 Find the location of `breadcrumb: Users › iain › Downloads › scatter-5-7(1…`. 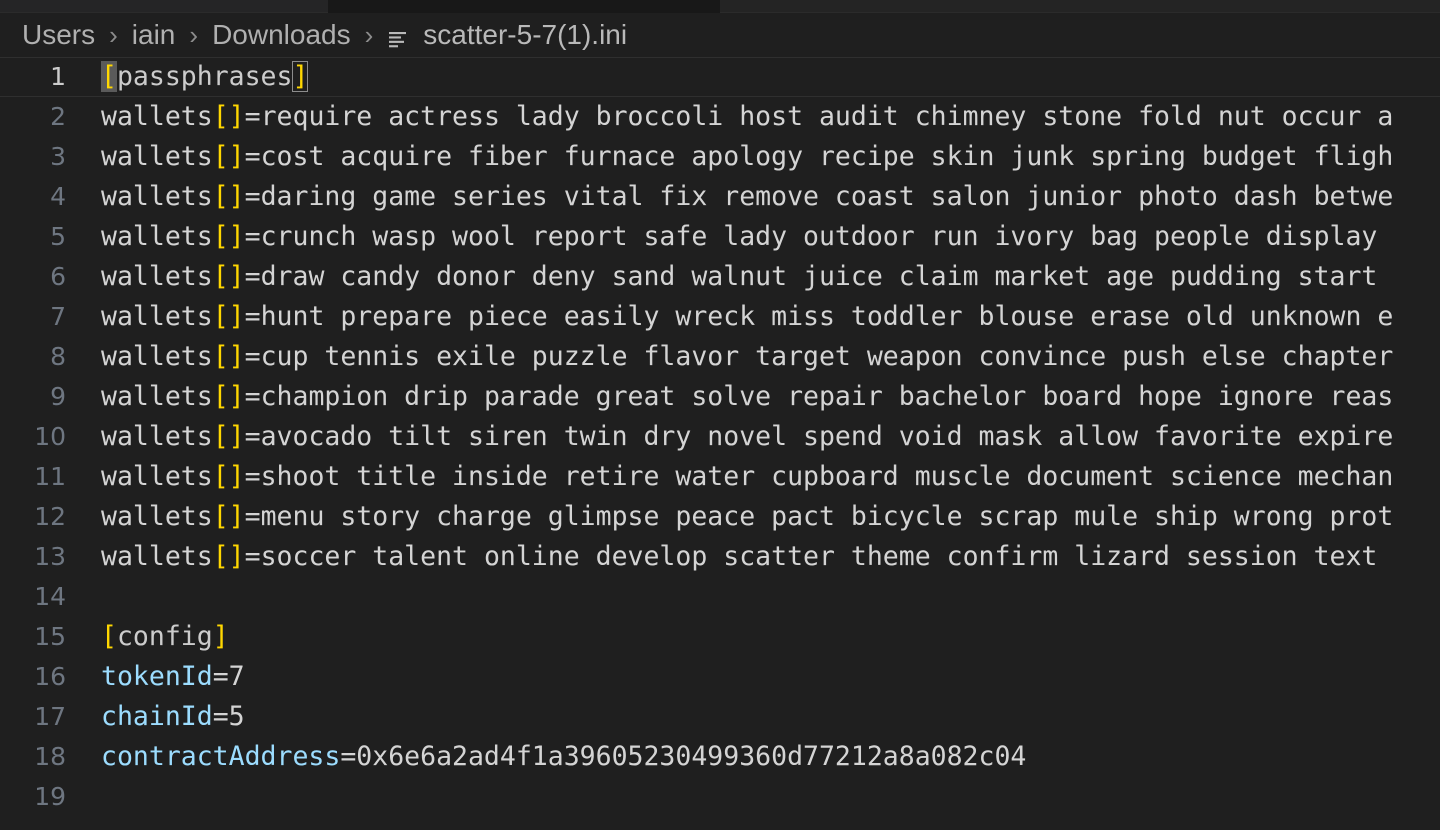

breadcrumb: Users › iain › Downloads › scatter-5-7(1… is located at coordinates (720, 35).